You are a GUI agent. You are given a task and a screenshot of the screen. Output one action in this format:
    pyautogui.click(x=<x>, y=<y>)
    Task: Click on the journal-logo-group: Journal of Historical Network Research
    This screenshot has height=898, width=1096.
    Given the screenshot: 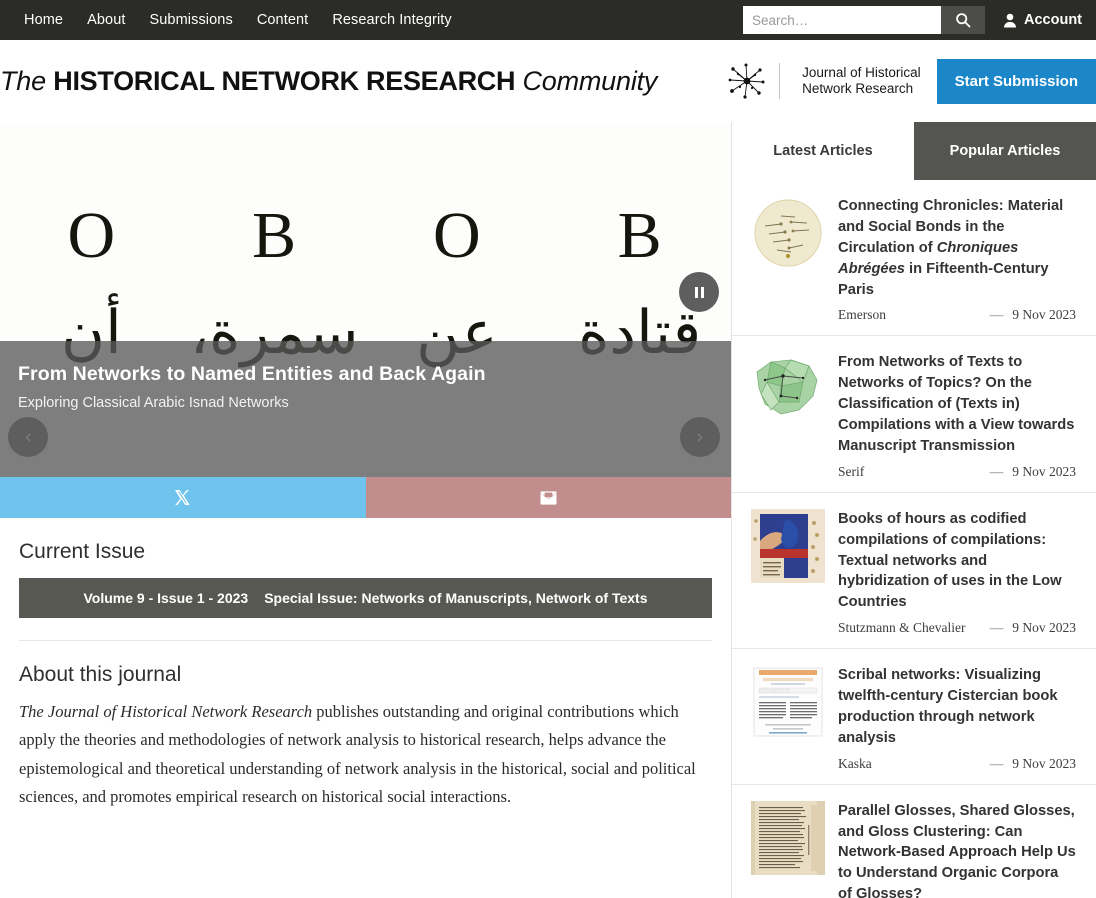 What is the action you would take?
    pyautogui.click(x=831, y=81)
    